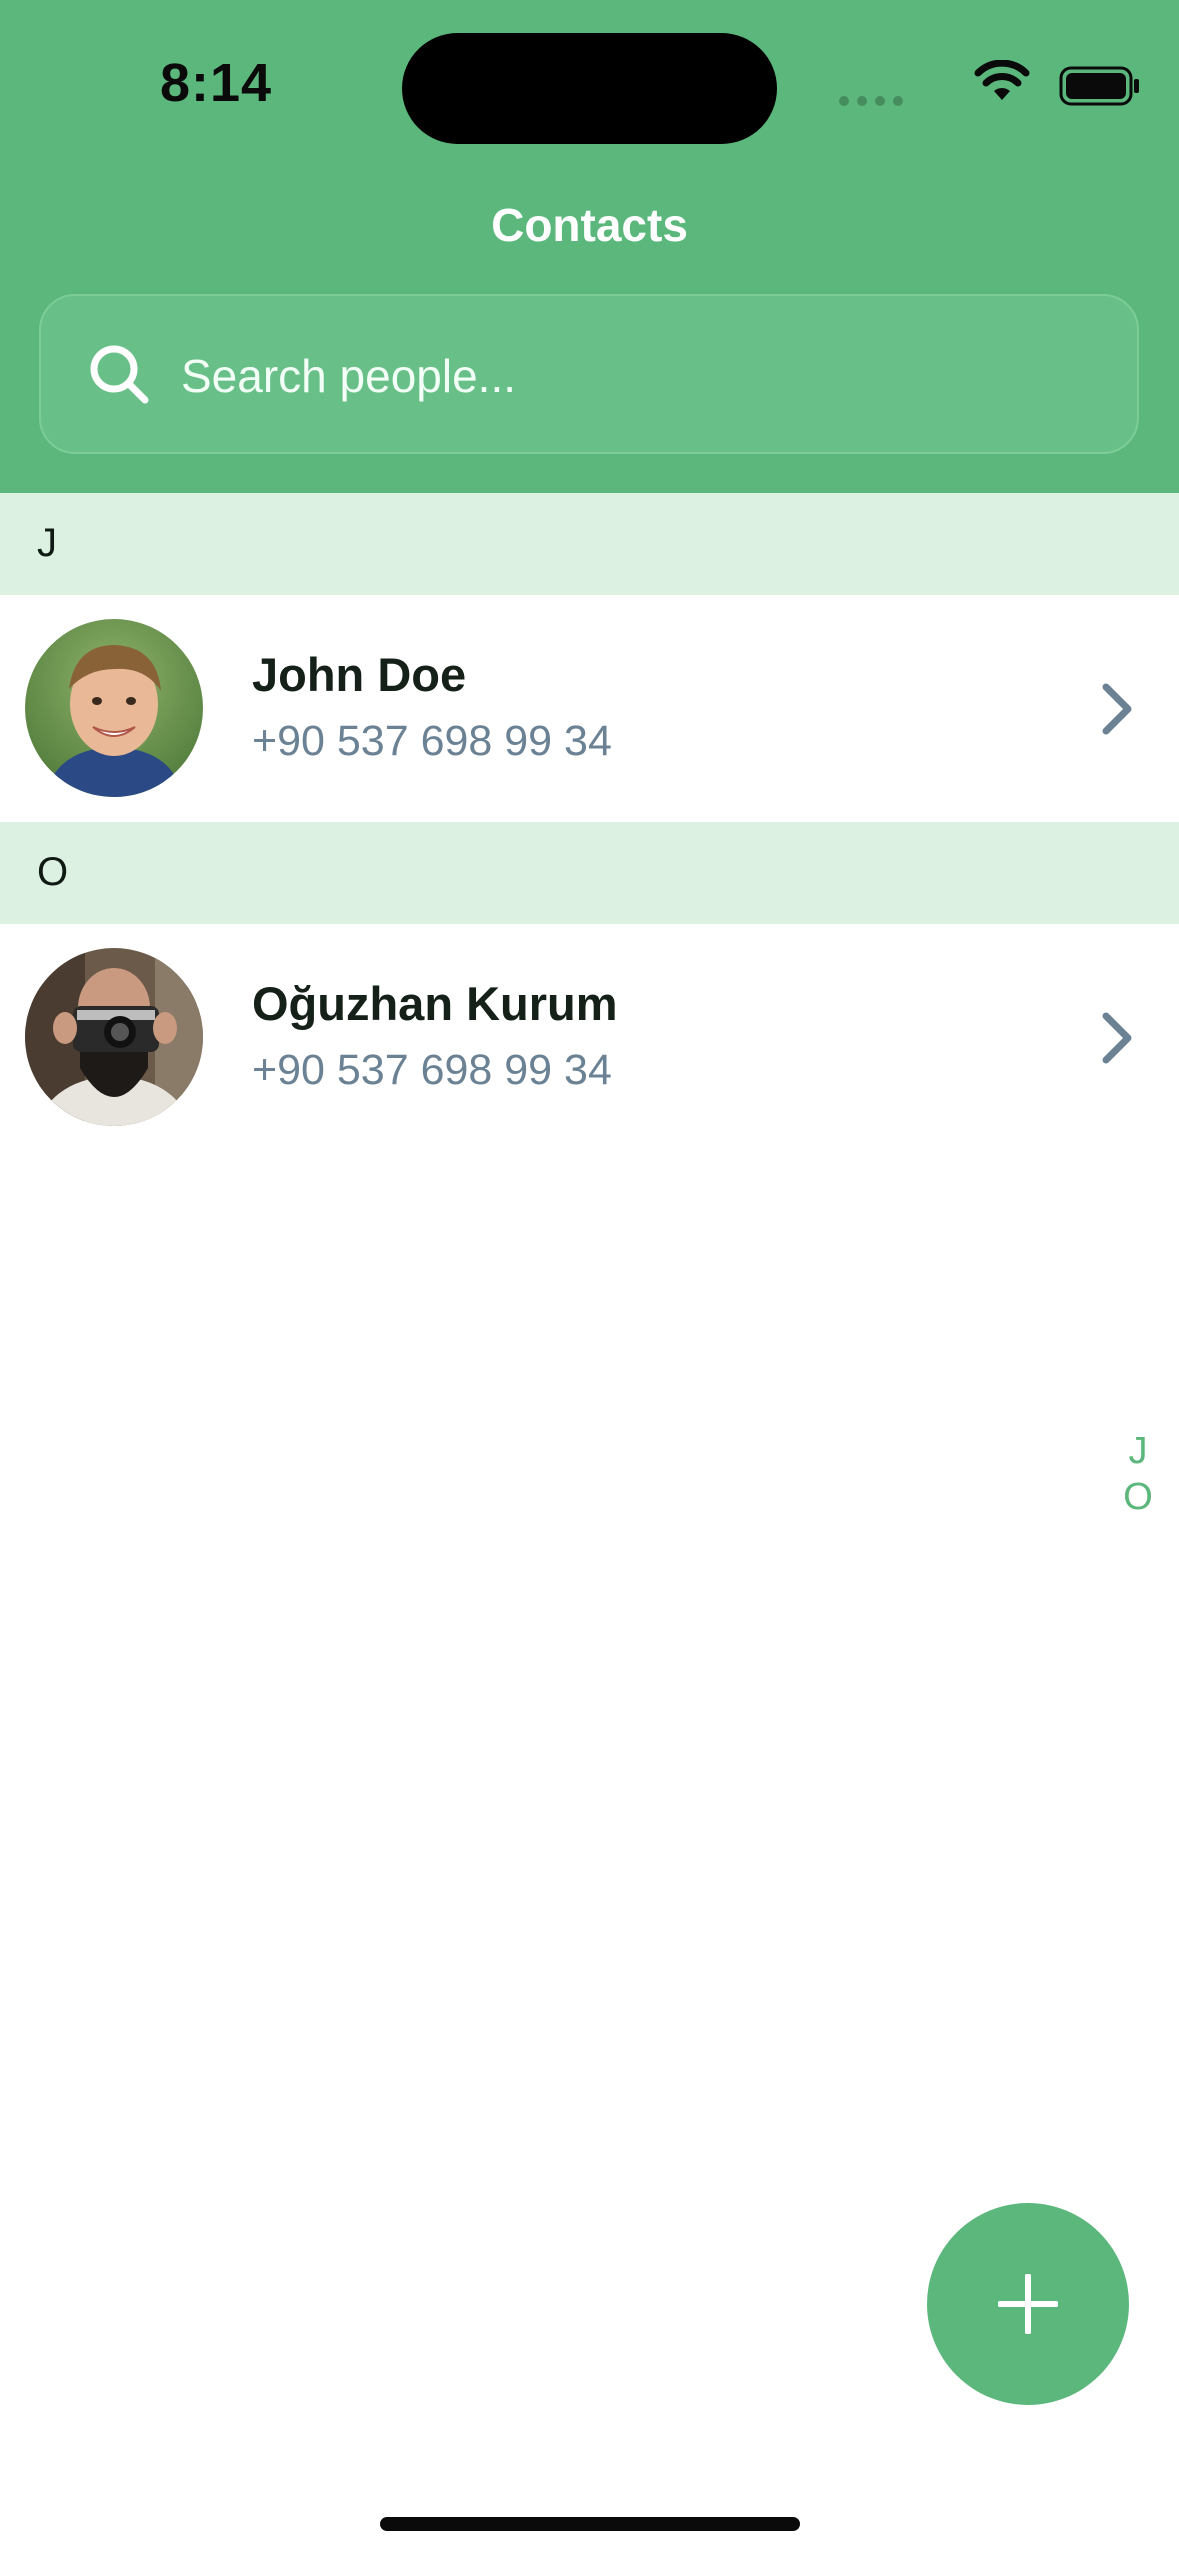 This screenshot has height=2556, width=1179. I want to click on section-header-j: J, so click(589, 544).